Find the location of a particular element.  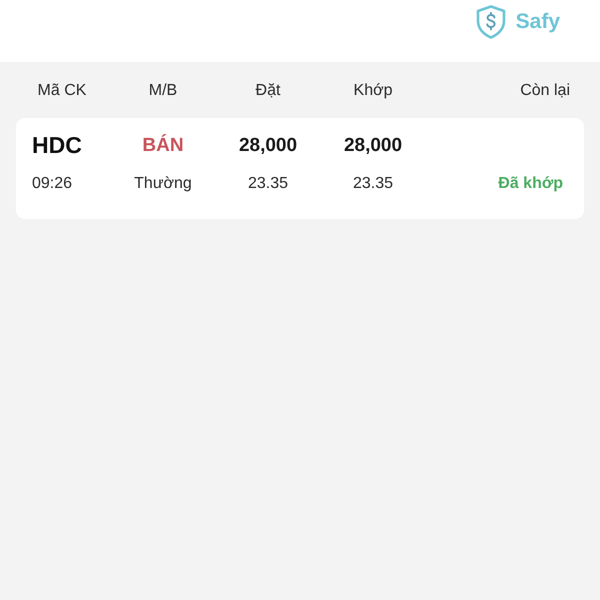

order-quantity: 28,000 is located at coordinates (268, 145).